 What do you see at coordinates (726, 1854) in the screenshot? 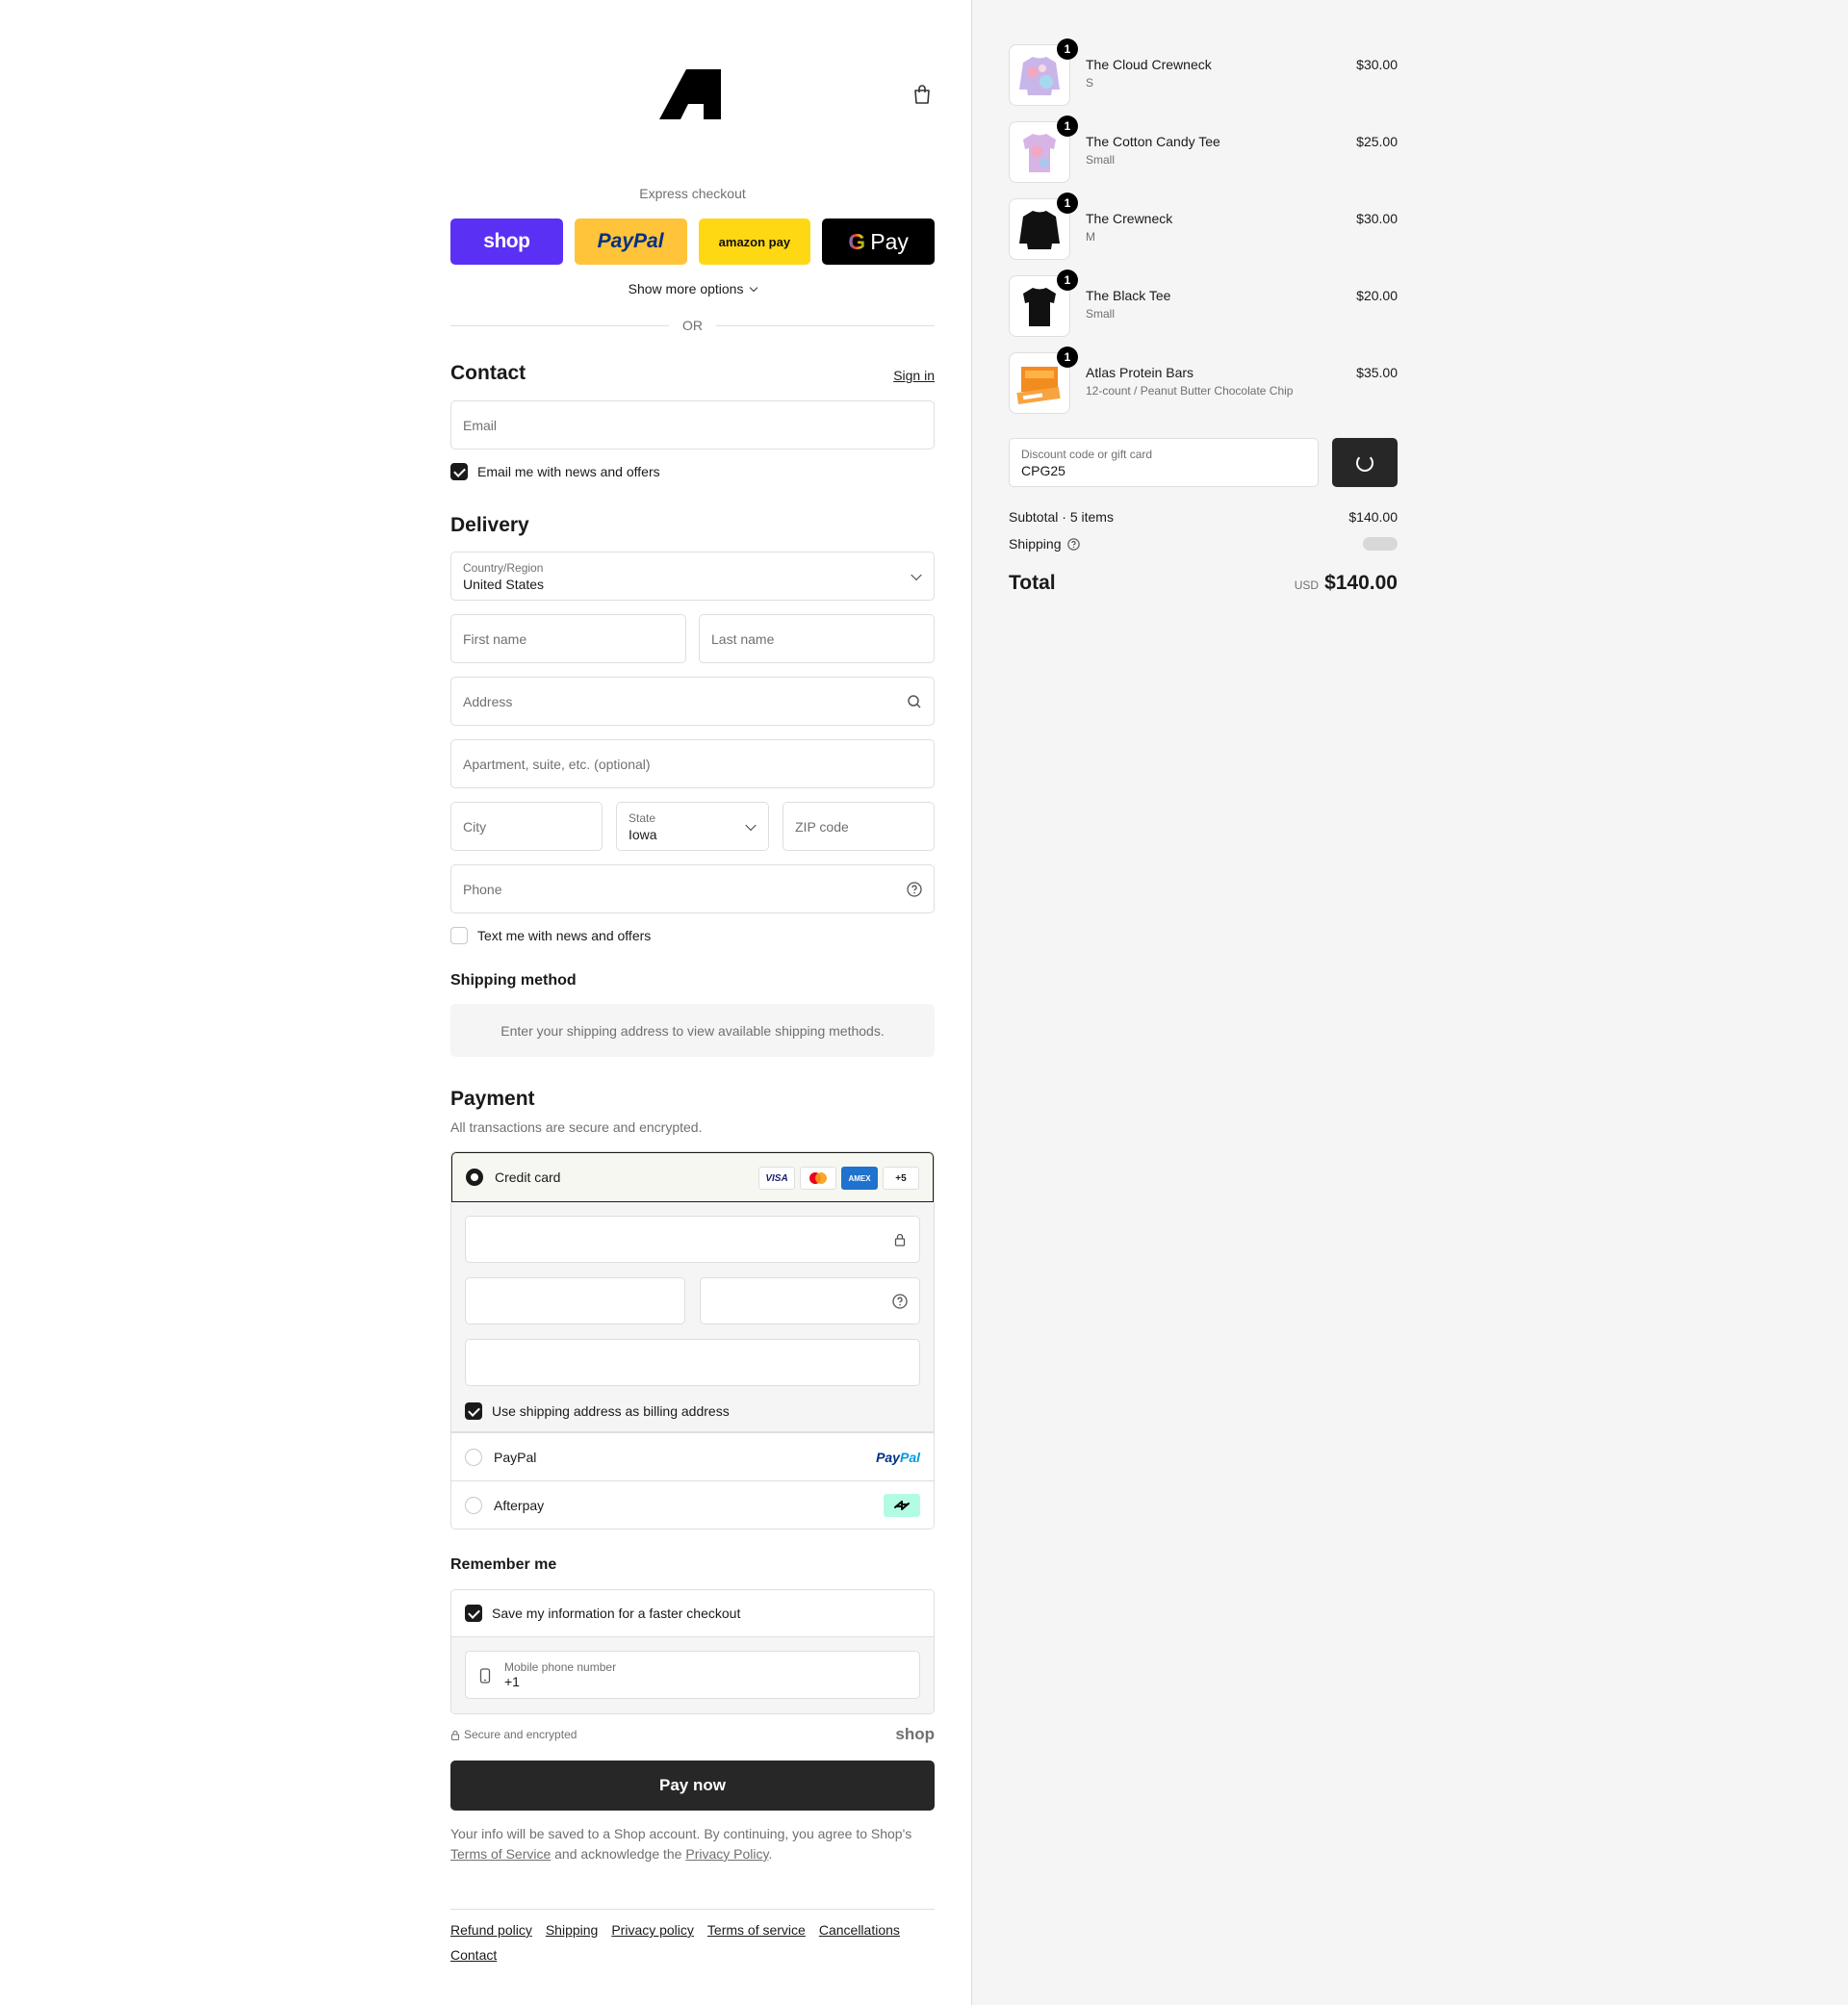
I see `shop-privacy-link: Privacy Policy` at bounding box center [726, 1854].